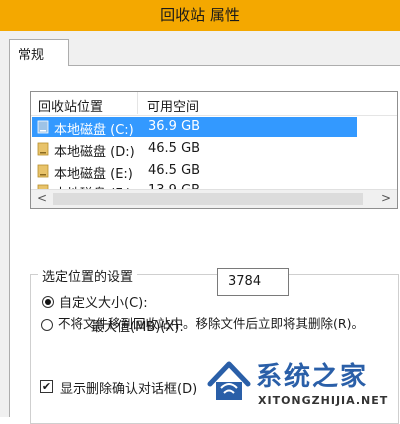 The height and width of the screenshot is (424, 400). Describe the element at coordinates (70, 105) in the screenshot. I see `column-header-location: 回收站位置` at that location.